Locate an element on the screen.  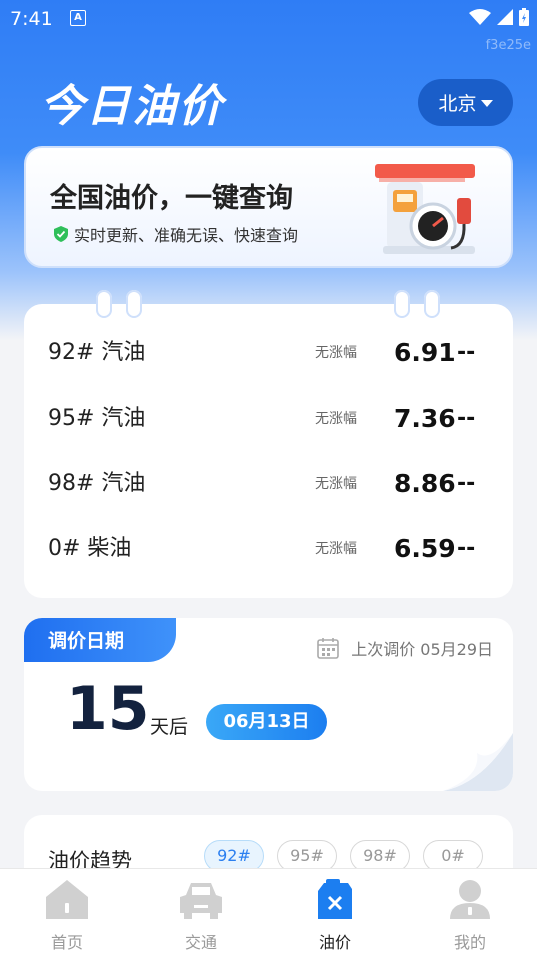
shield-check-icon is located at coordinates (61, 234).